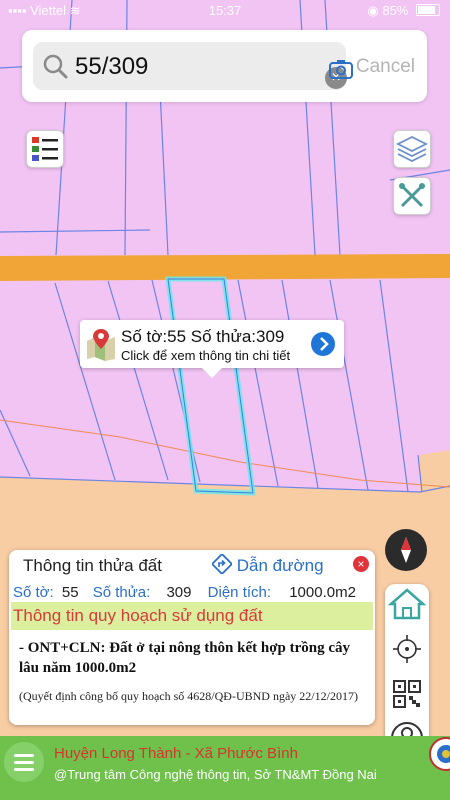 This screenshot has width=450, height=800. I want to click on locate-icon, so click(407, 649).